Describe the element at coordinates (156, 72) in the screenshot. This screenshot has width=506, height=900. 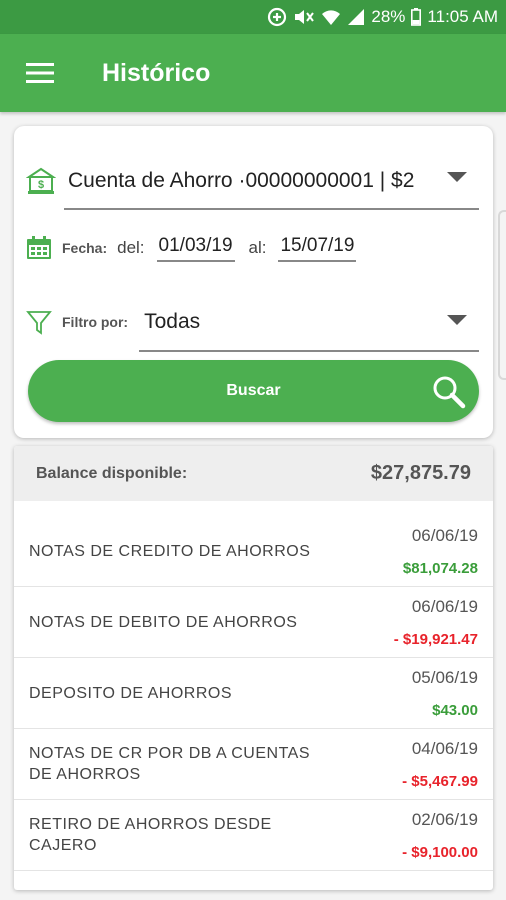
I see `page-title: Histórico` at that location.